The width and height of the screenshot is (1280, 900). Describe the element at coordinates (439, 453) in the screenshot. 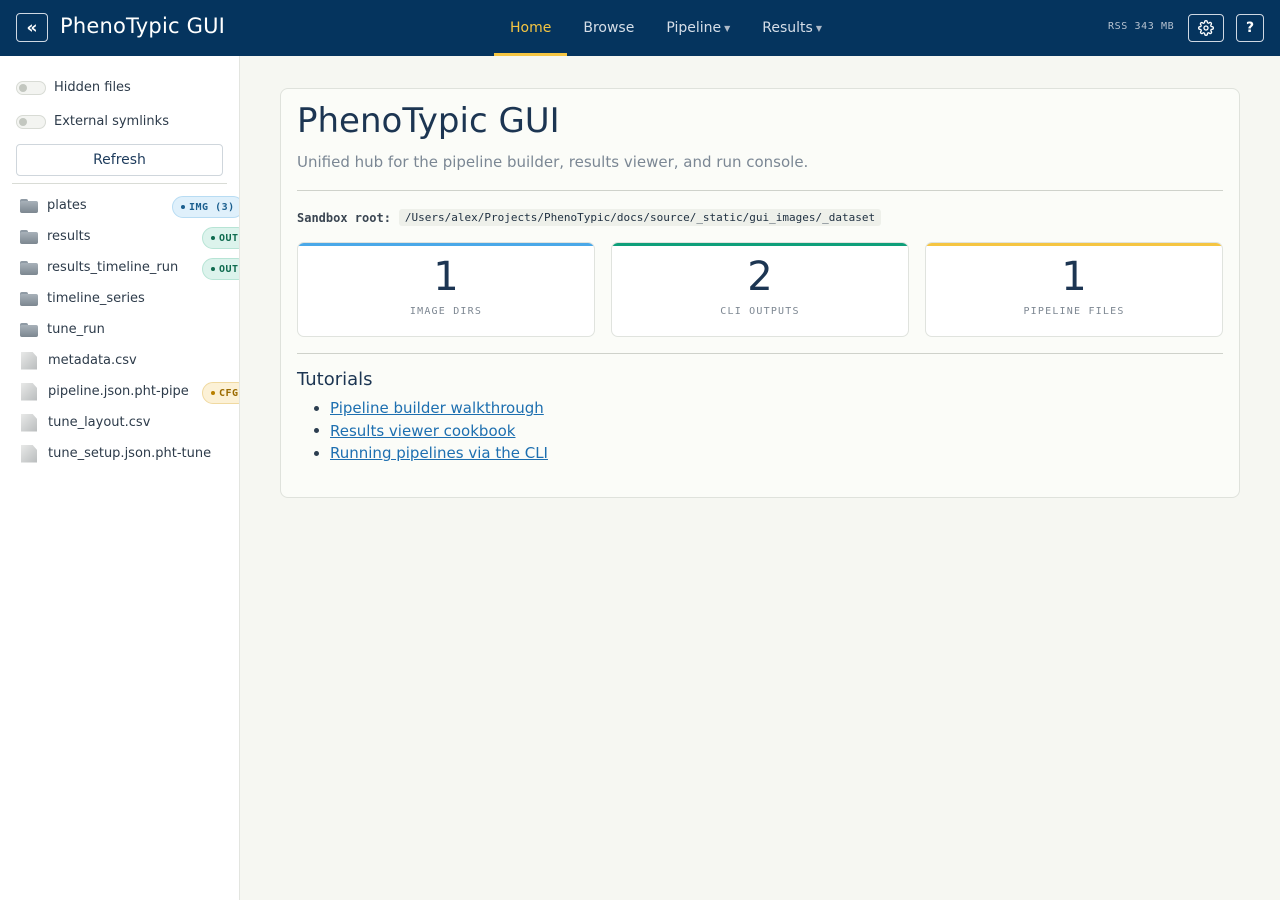

I see `tutorial-link-cli: Running pipelines via the CLI` at that location.